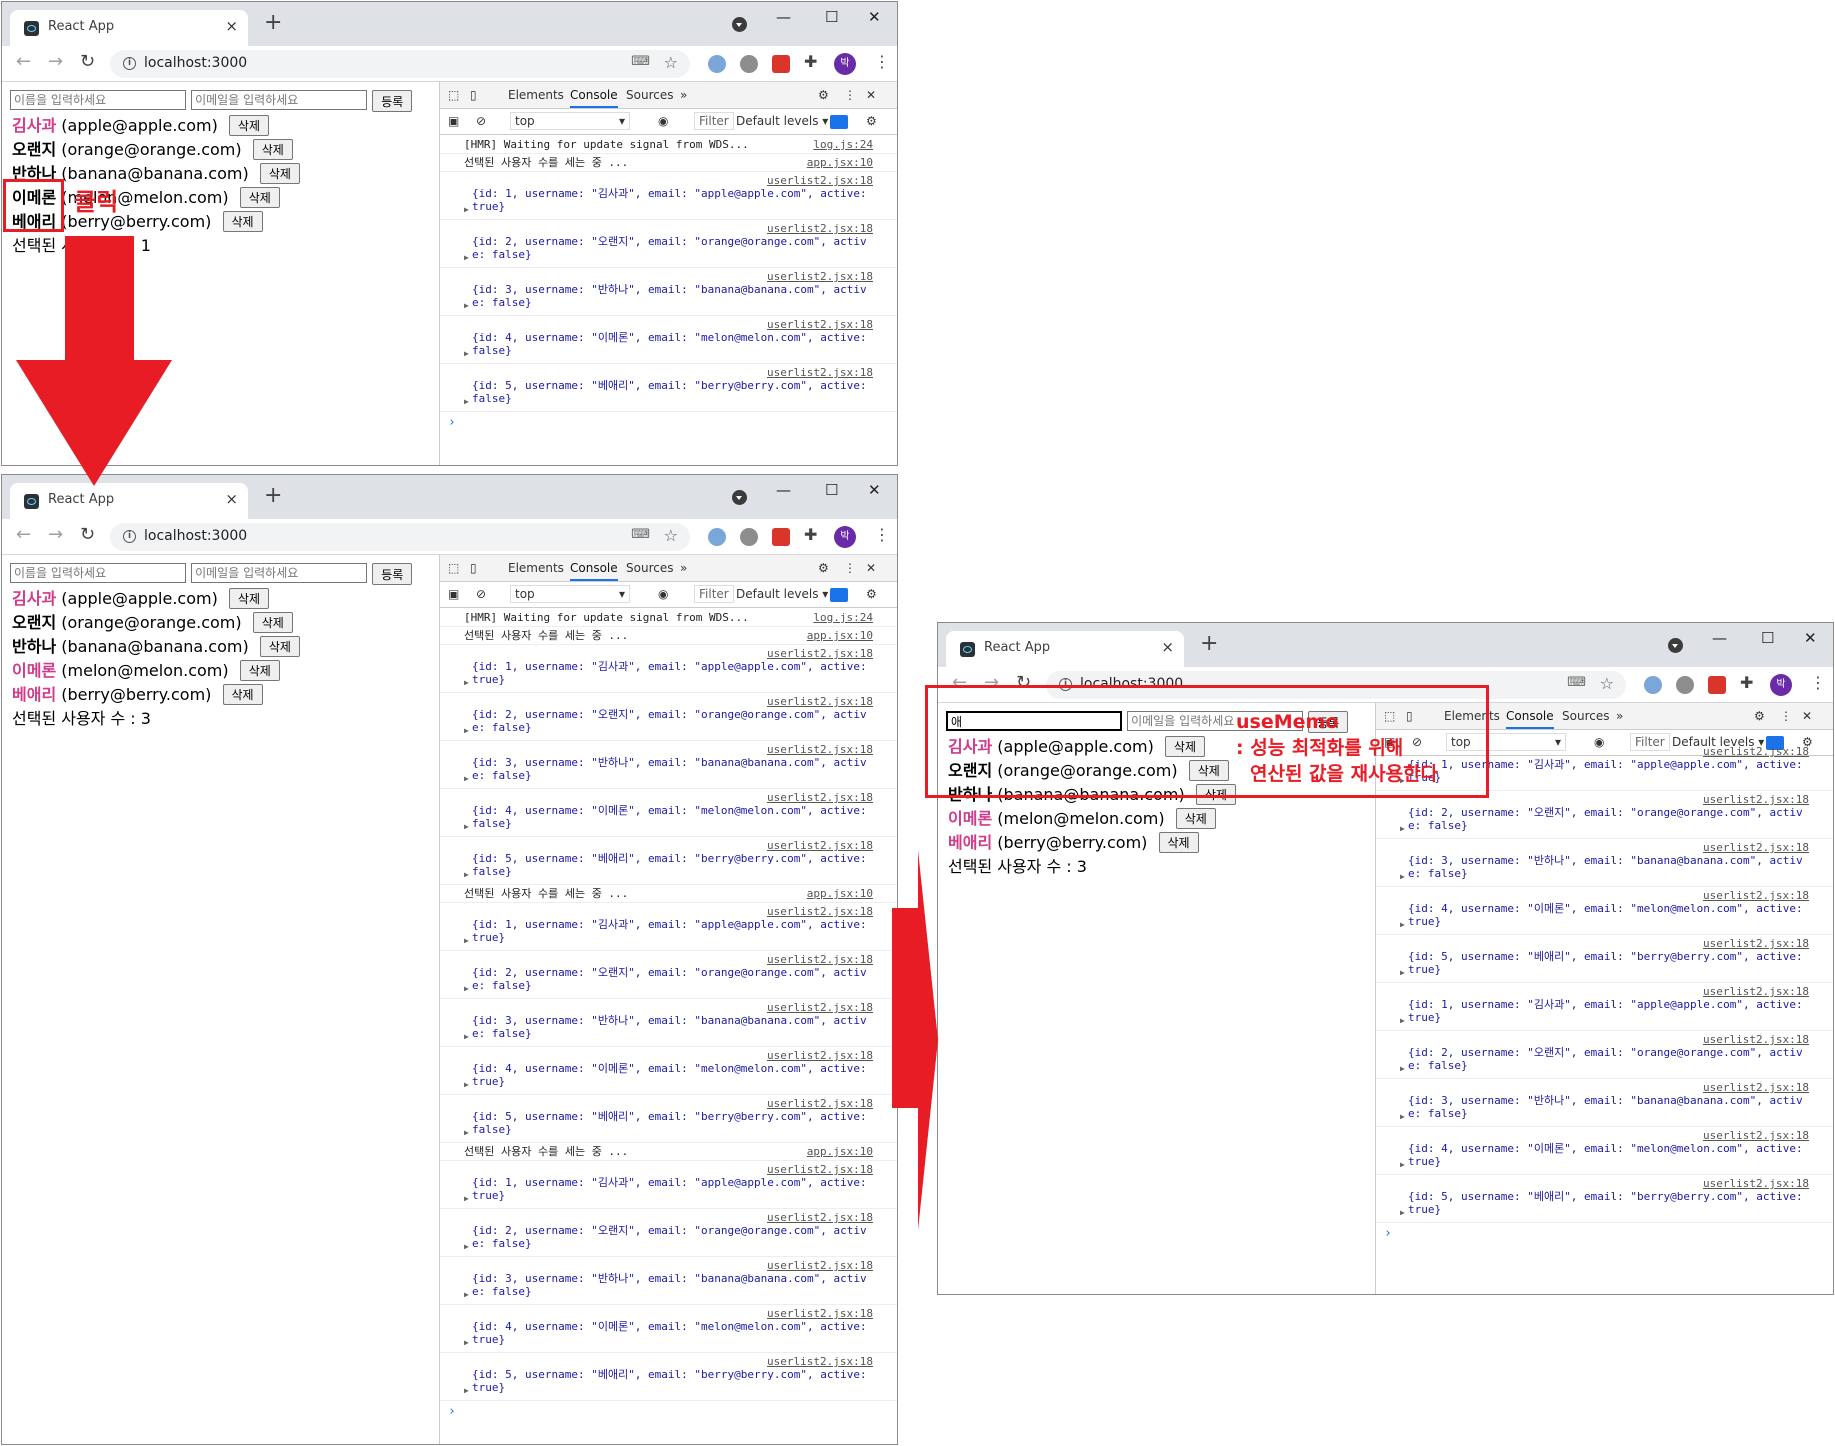  What do you see at coordinates (1675, 645) in the screenshot?
I see `tab-search-icon` at bounding box center [1675, 645].